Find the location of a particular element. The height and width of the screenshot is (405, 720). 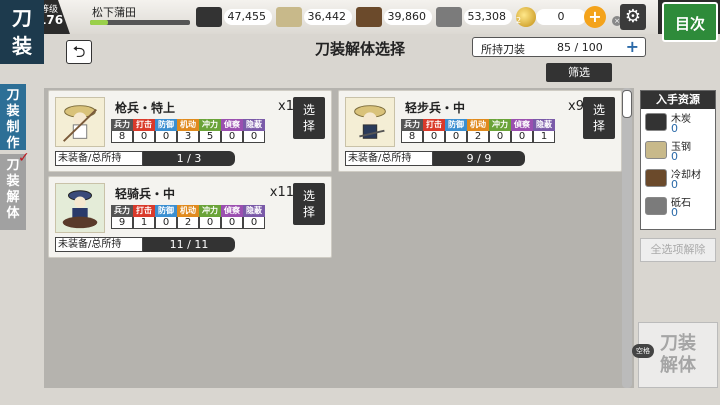

gain-row-charcoal: 木炭 0 is located at coordinates (678, 123).